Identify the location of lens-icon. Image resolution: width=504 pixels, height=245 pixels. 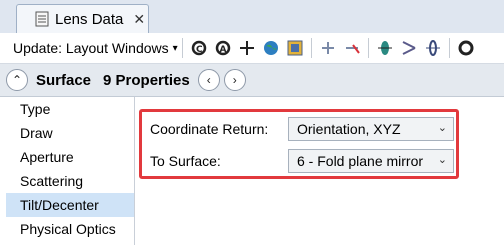
(385, 48).